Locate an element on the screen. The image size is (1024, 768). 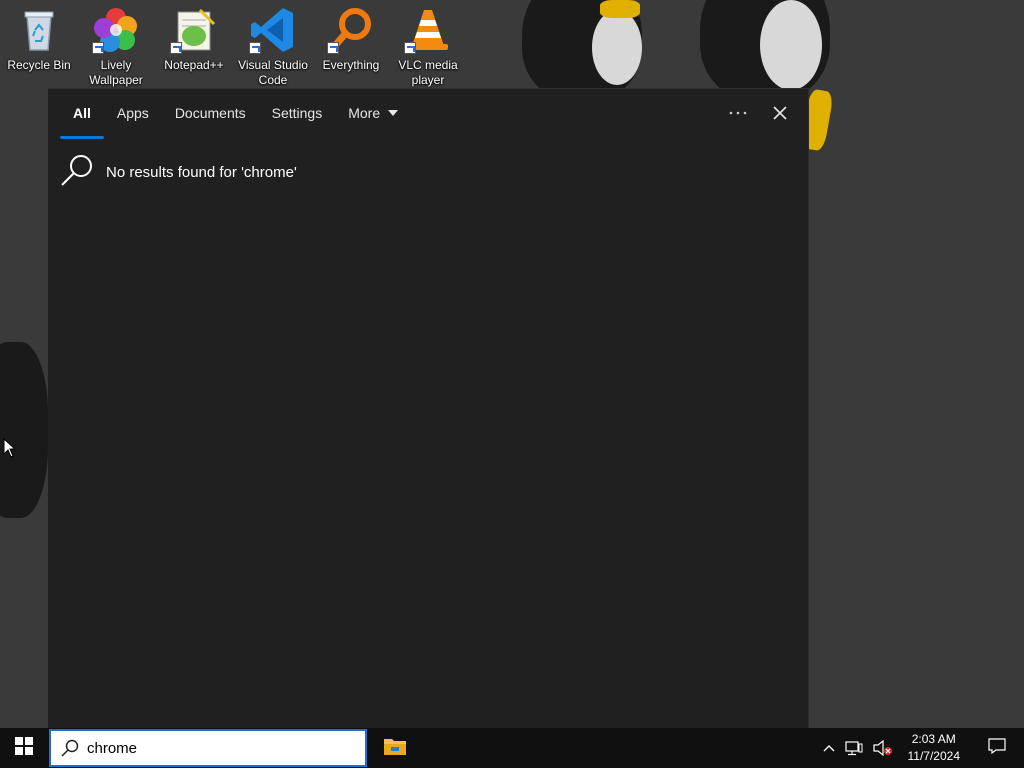
desktop-icon-vscode: Visual Studio Code is located at coordinates (273, 47).